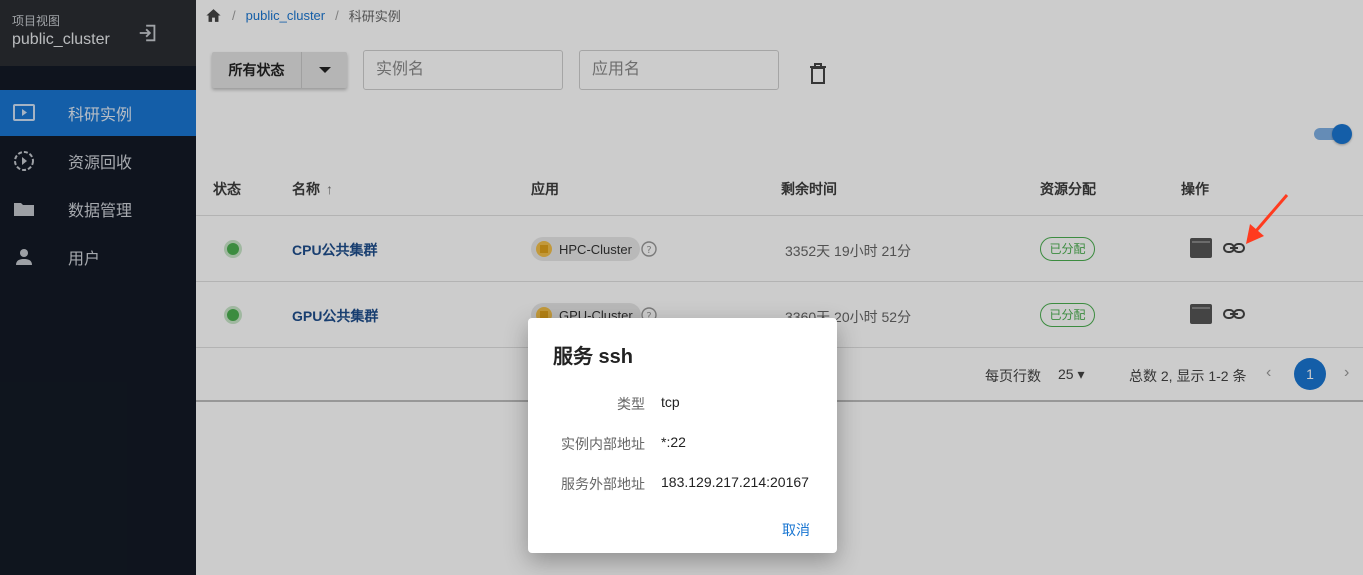 The width and height of the screenshot is (1363, 575). I want to click on field-value-internal-address: *:22, so click(673, 442).